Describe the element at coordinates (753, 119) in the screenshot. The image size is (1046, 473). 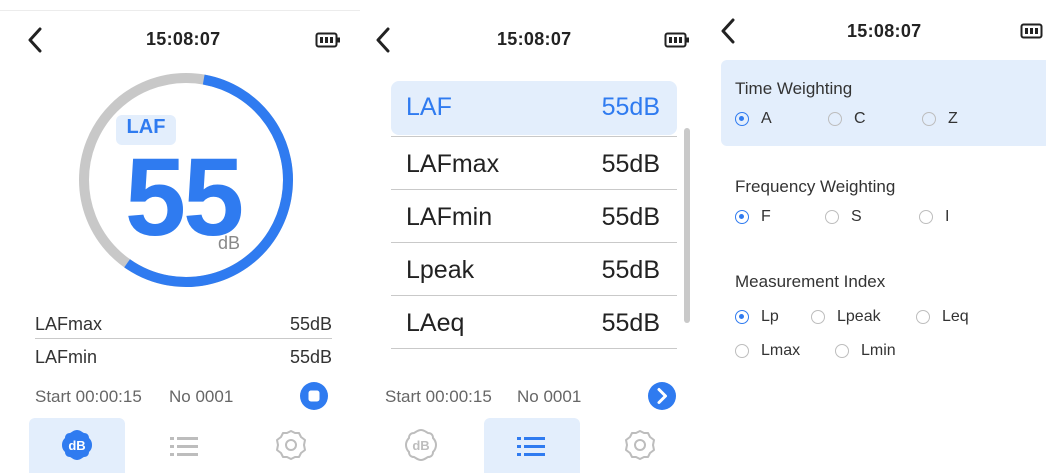
I see `radio-a: A` at that location.